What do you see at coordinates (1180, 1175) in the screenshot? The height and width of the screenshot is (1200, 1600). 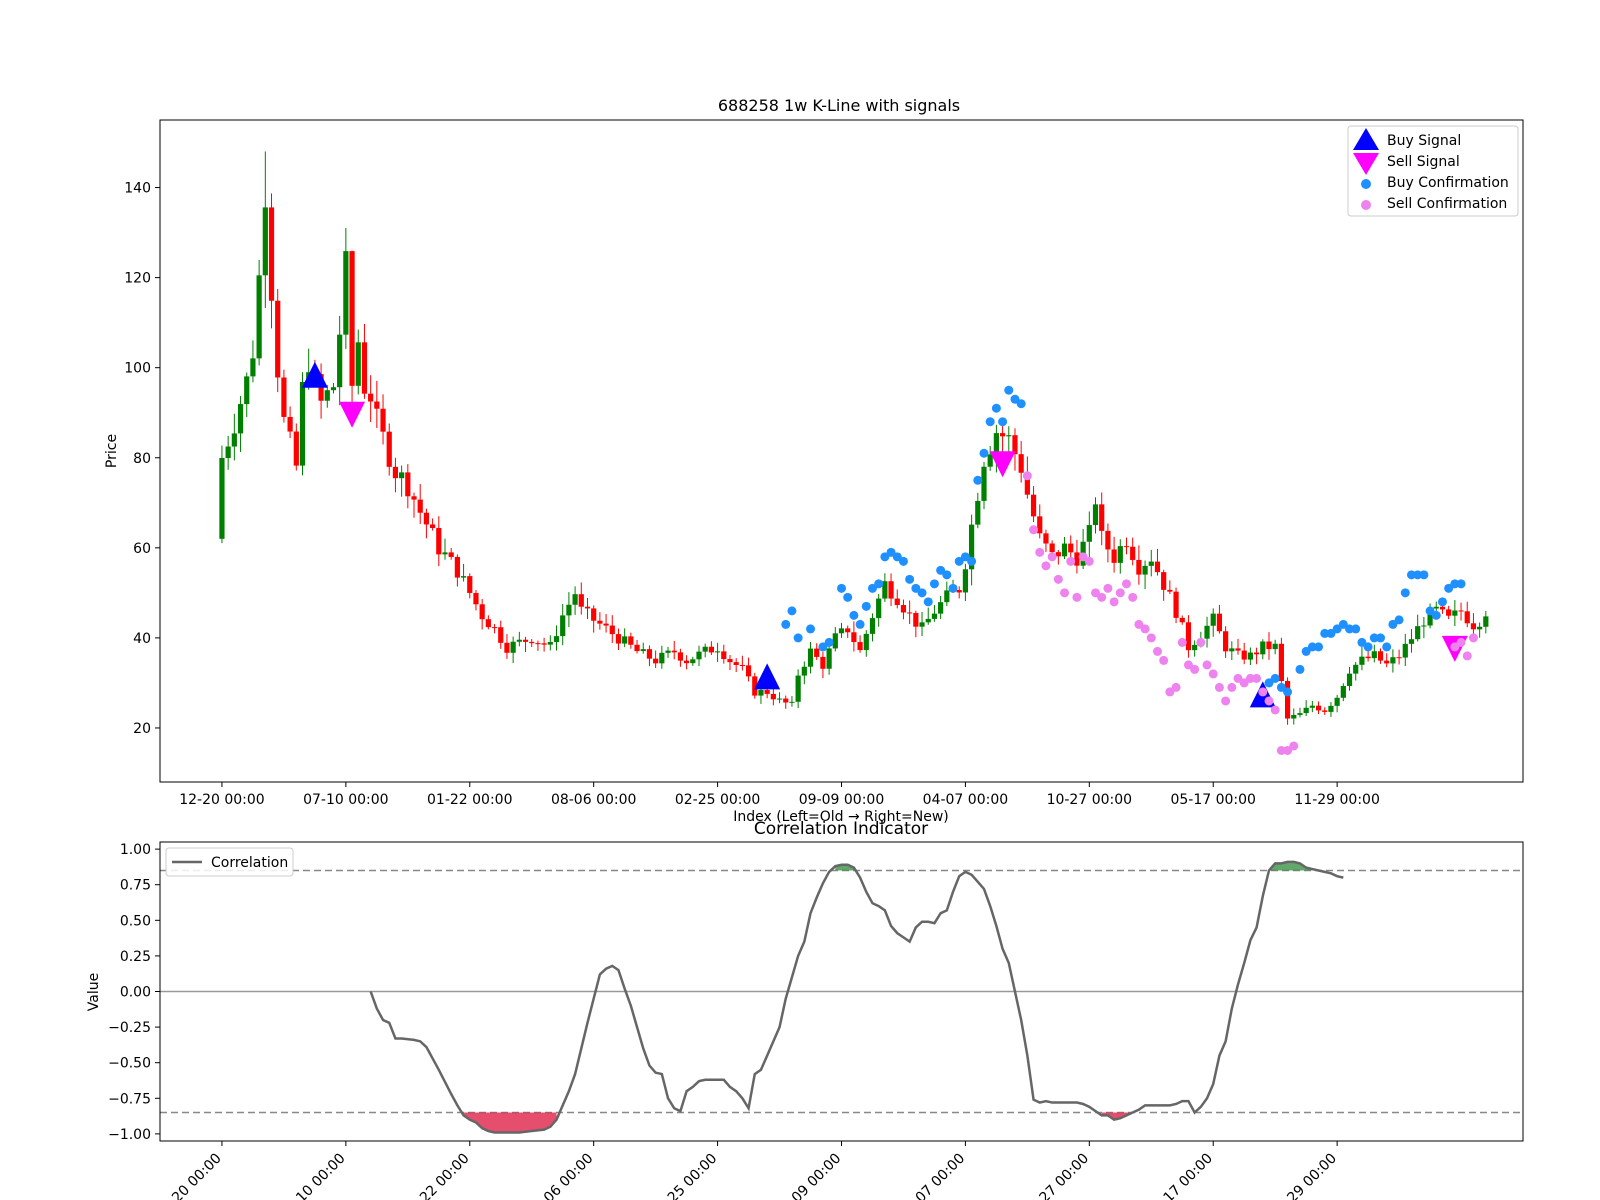 I see `x-tick-label: 05-17 00:00` at bounding box center [1180, 1175].